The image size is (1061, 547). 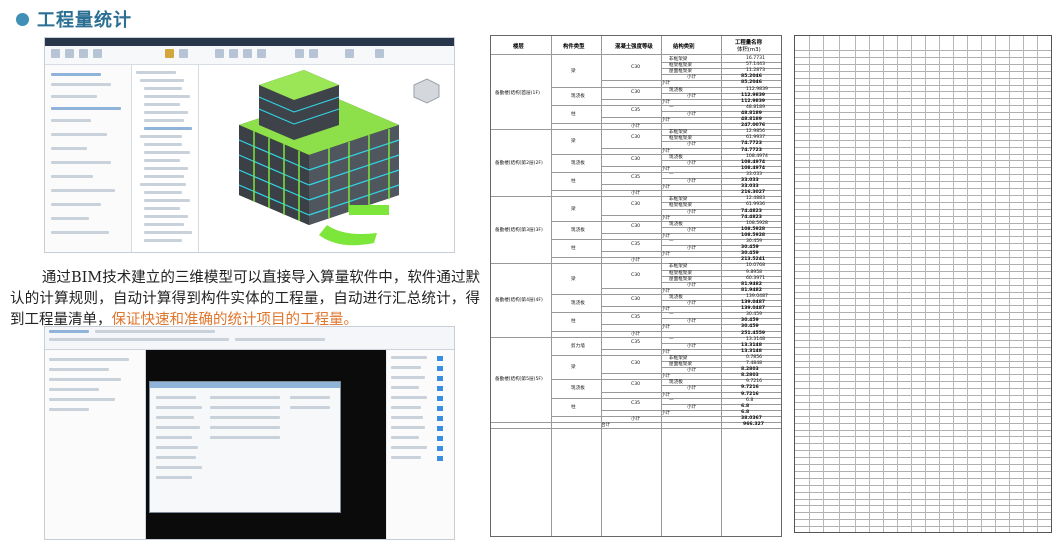 What do you see at coordinates (751, 113) in the screenshot?
I see `table-cell: 48.8189` at bounding box center [751, 113].